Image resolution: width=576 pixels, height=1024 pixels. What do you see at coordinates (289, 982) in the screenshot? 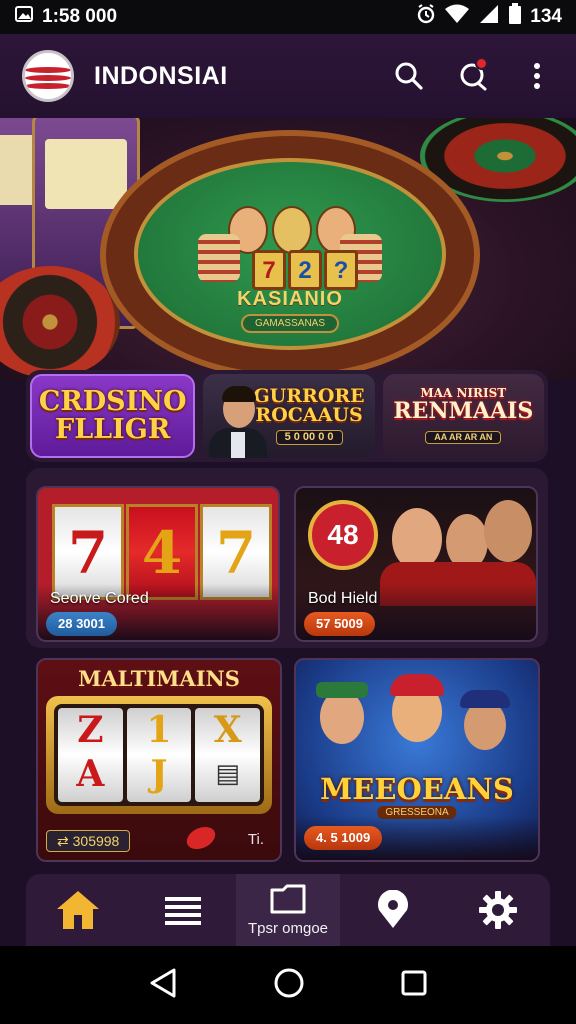
I see `home-circle-icon` at bounding box center [289, 982].